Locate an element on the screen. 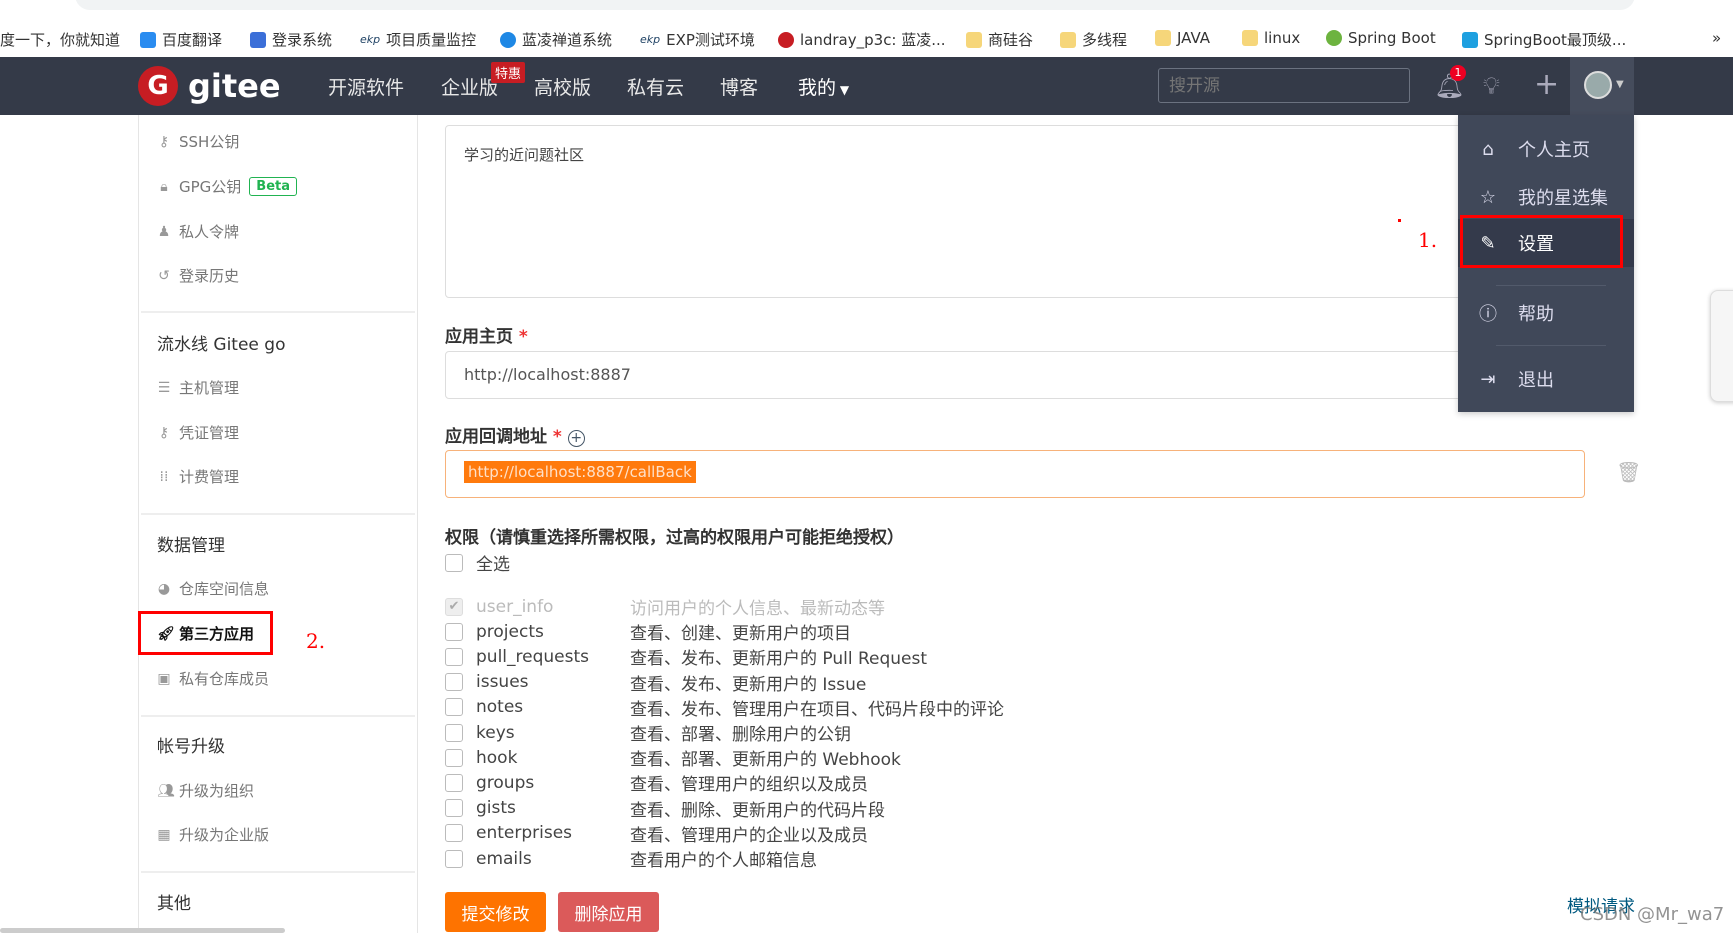 This screenshot has height=933, width=1733. lightbulb-icon: 💡︎ is located at coordinates (1491, 86).